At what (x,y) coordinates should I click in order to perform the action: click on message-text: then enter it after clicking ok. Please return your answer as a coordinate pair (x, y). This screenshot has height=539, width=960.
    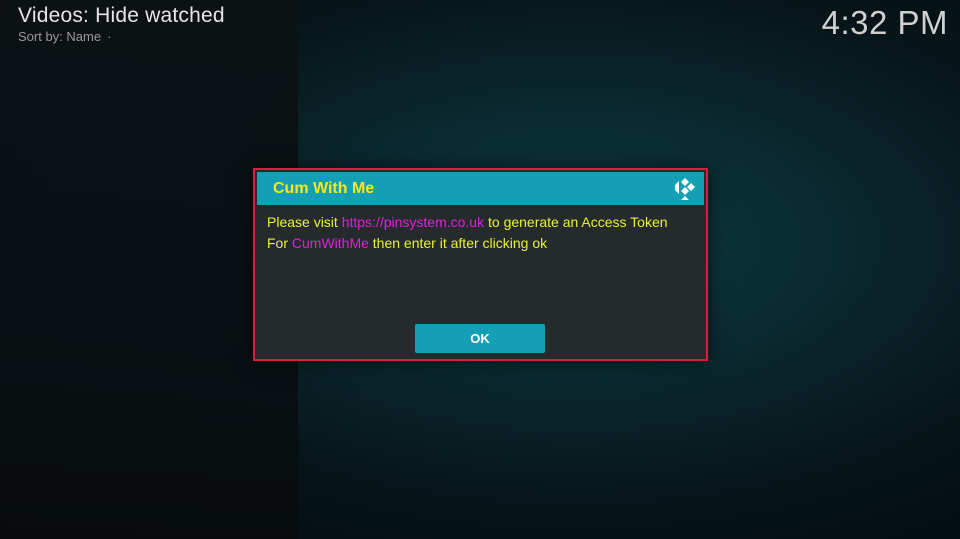
    Looking at the image, I should click on (458, 243).